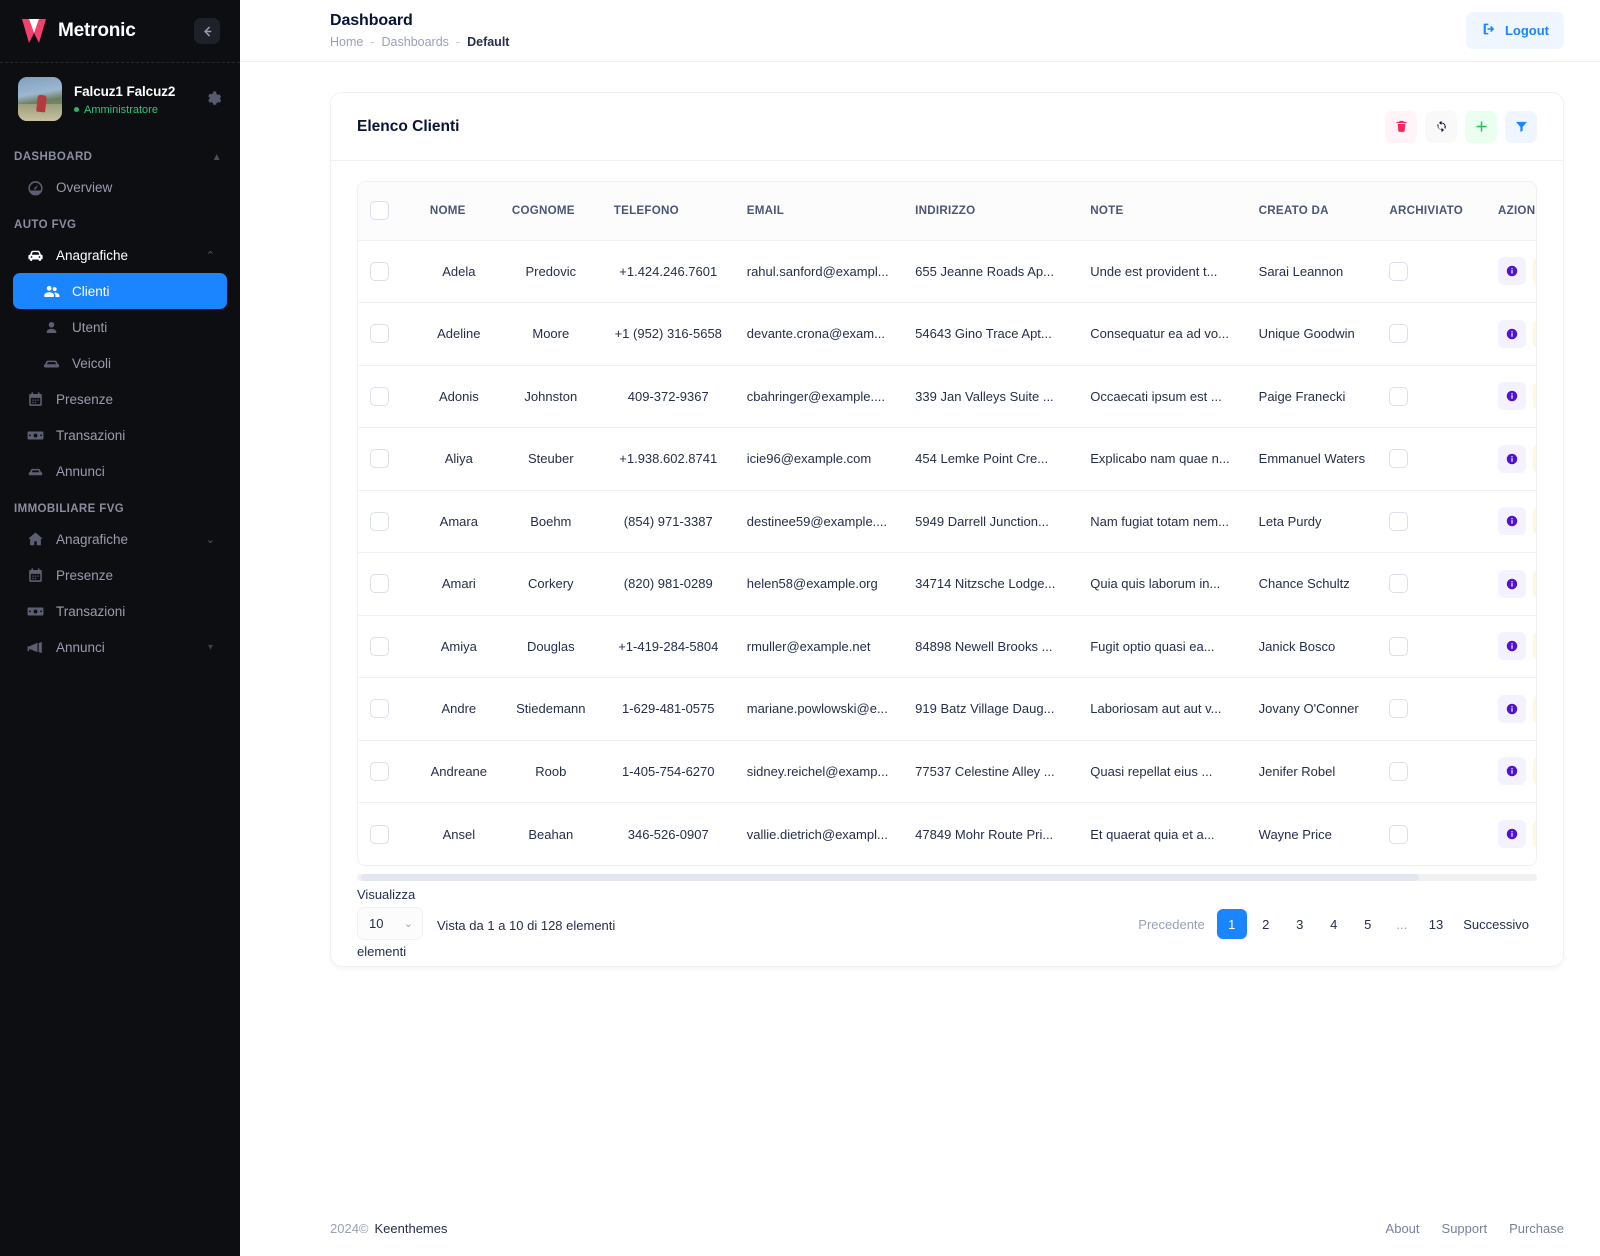  Describe the element at coordinates (550, 211) in the screenshot. I see `column-header-cognome: COGNOME` at that location.